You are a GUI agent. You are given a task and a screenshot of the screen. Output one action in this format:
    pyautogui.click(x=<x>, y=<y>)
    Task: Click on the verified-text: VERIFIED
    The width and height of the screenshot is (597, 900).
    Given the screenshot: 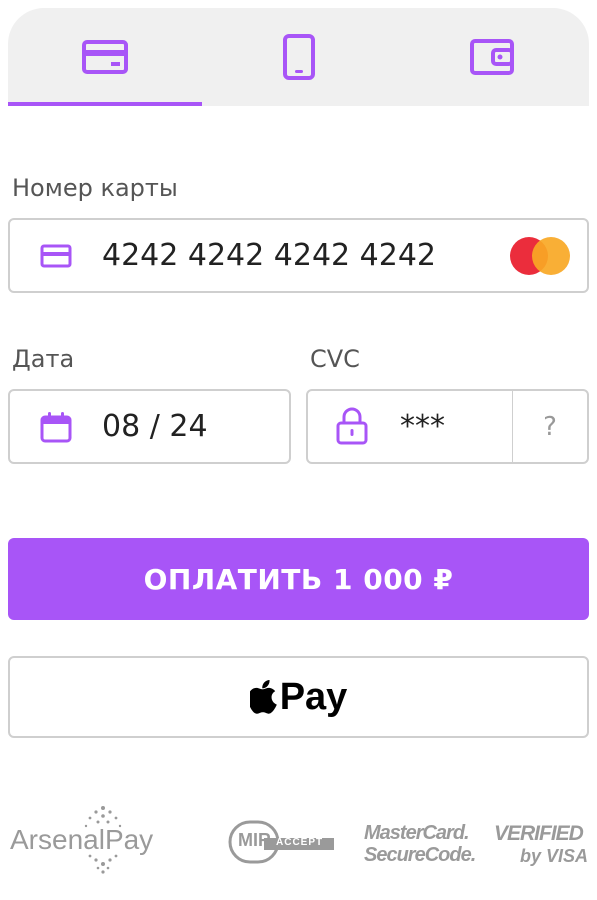 What is the action you would take?
    pyautogui.click(x=539, y=833)
    